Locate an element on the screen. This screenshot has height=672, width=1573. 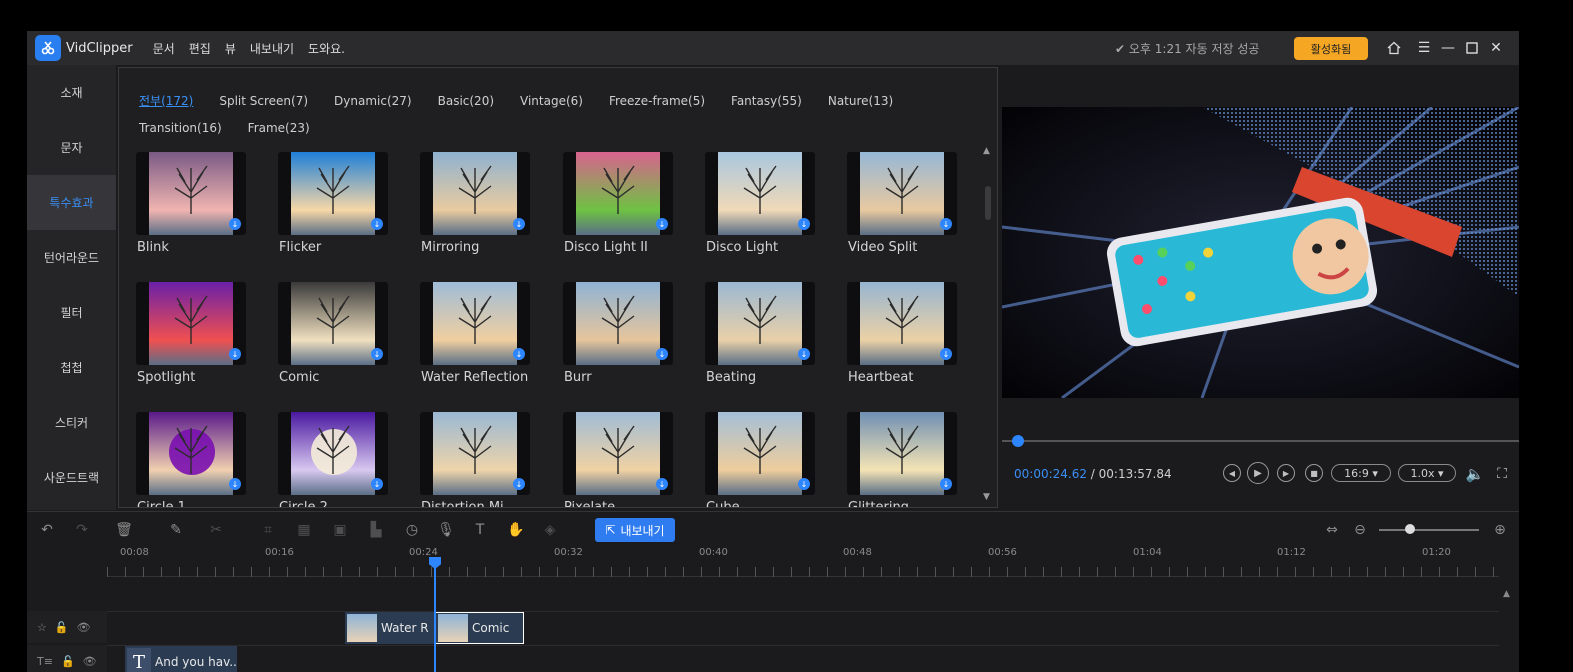
menu-item-edit: 편집 is located at coordinates (200, 48).